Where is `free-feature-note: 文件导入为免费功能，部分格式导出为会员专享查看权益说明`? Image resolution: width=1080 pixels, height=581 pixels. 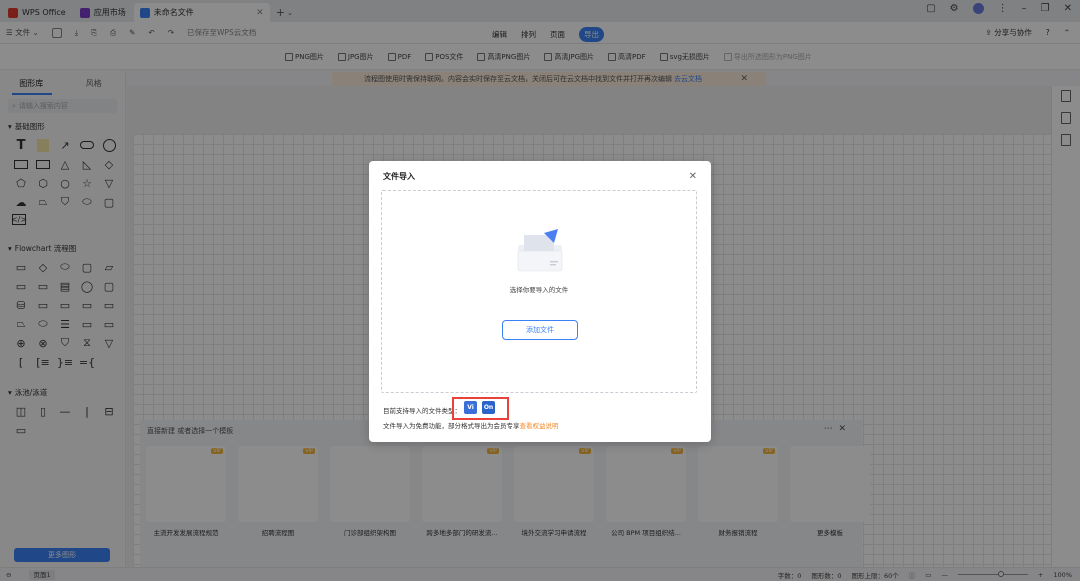 free-feature-note: 文件导入为免费功能，部分格式导出为会员专享查看权益说明 is located at coordinates (471, 426).